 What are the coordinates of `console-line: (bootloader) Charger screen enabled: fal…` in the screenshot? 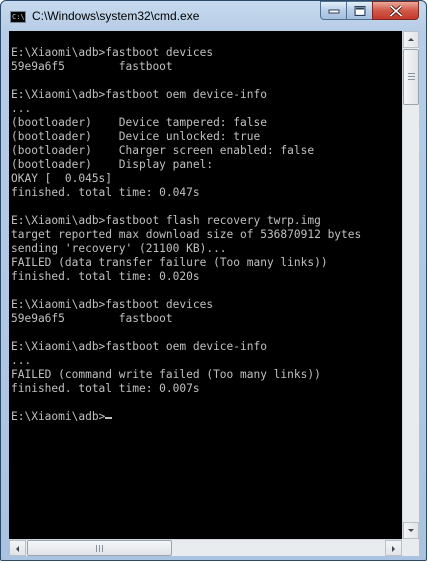 It's located at (163, 150).